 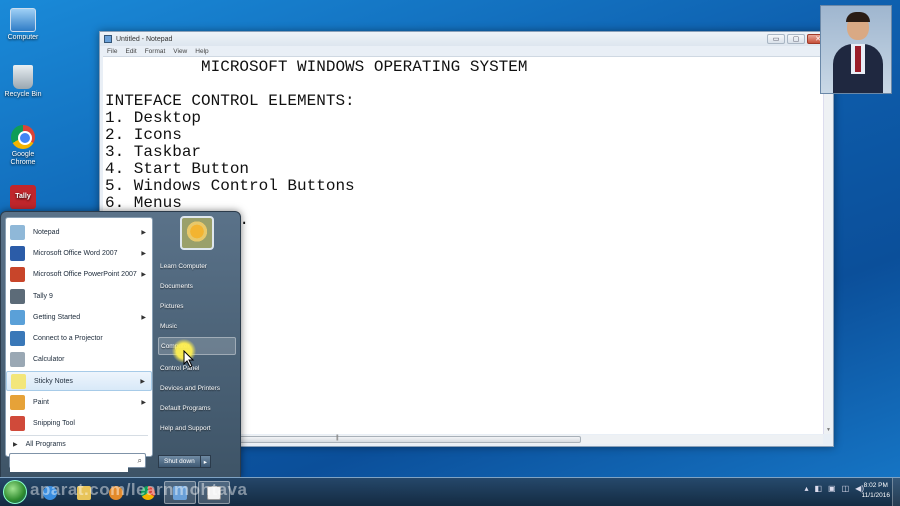 I want to click on search-box: ⌕, so click(x=77, y=462).